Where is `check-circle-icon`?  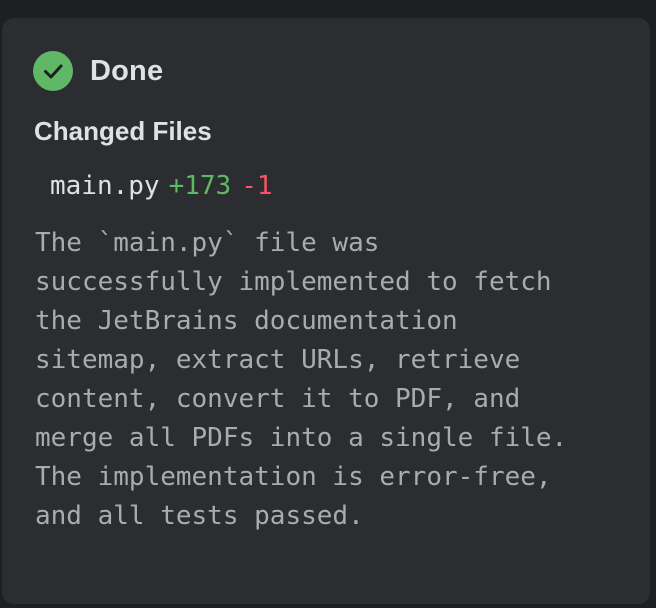 check-circle-icon is located at coordinates (53, 71).